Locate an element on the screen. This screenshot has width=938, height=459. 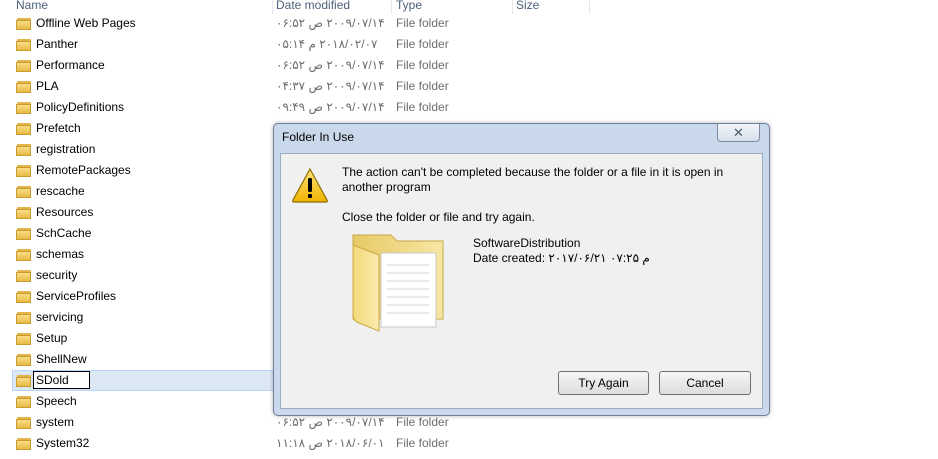
dialog-hint: Close the folder or file and try again. is located at coordinates (438, 217).